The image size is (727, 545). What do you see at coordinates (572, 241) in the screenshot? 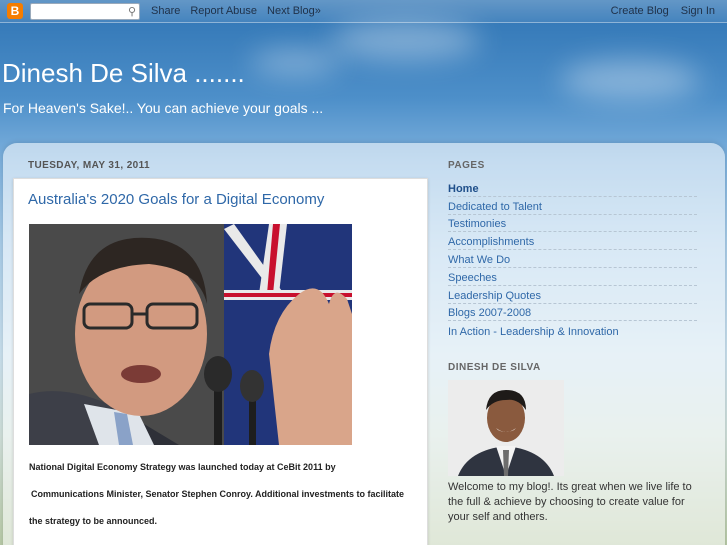
I see `page-link-accomplishments: Accomplishments` at bounding box center [572, 241].